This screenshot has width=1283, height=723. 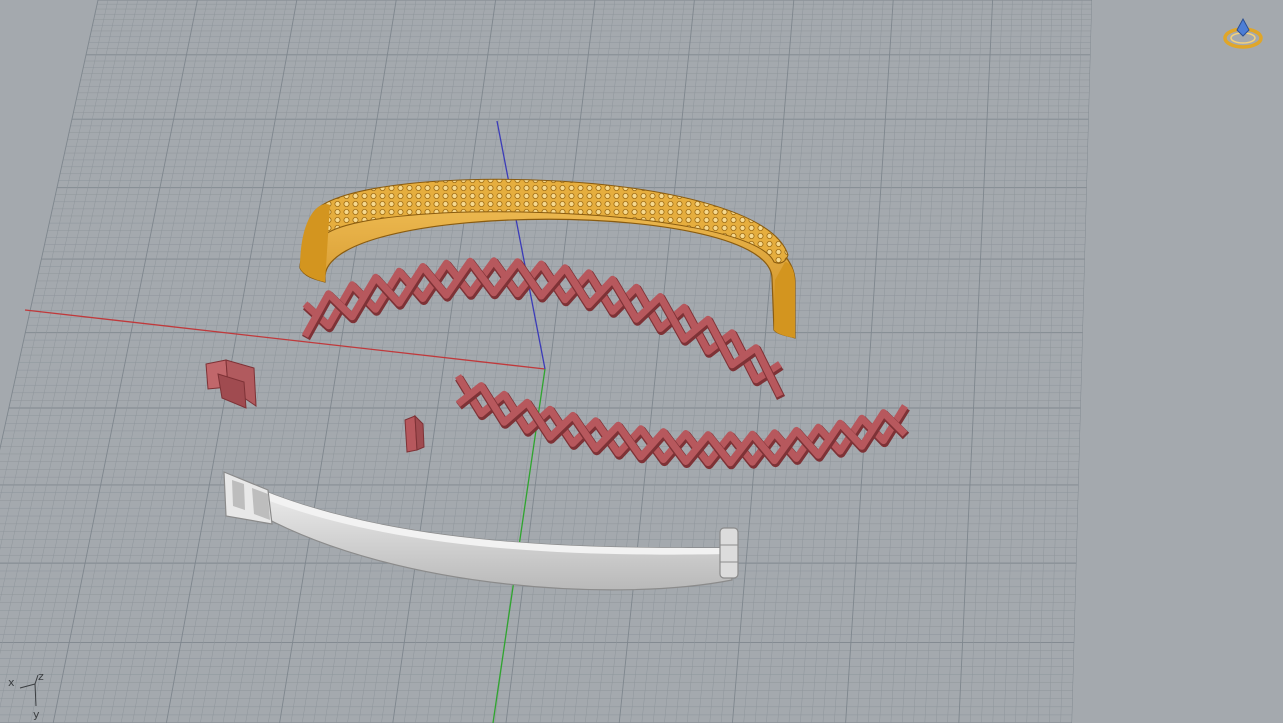 What do you see at coordinates (41, 676) in the screenshot?
I see `gizmo-z-label: z` at bounding box center [41, 676].